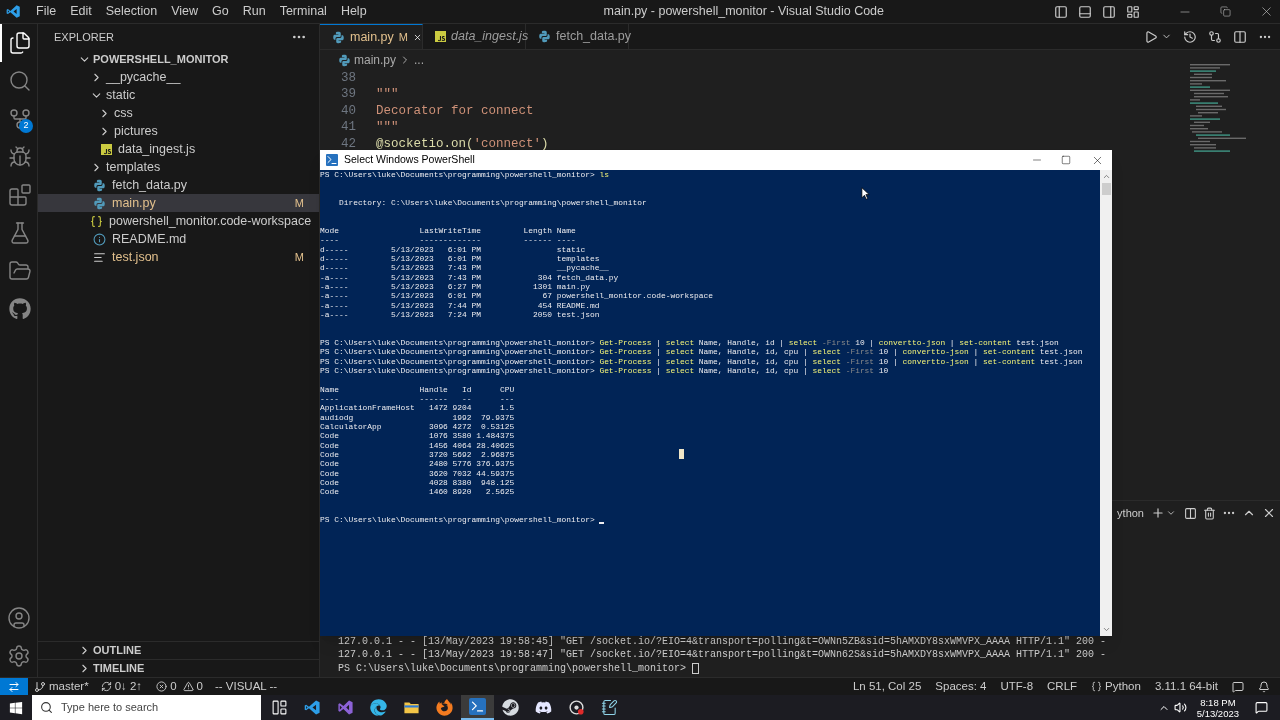  I want to click on text-cursor-icon, so click(681, 454).